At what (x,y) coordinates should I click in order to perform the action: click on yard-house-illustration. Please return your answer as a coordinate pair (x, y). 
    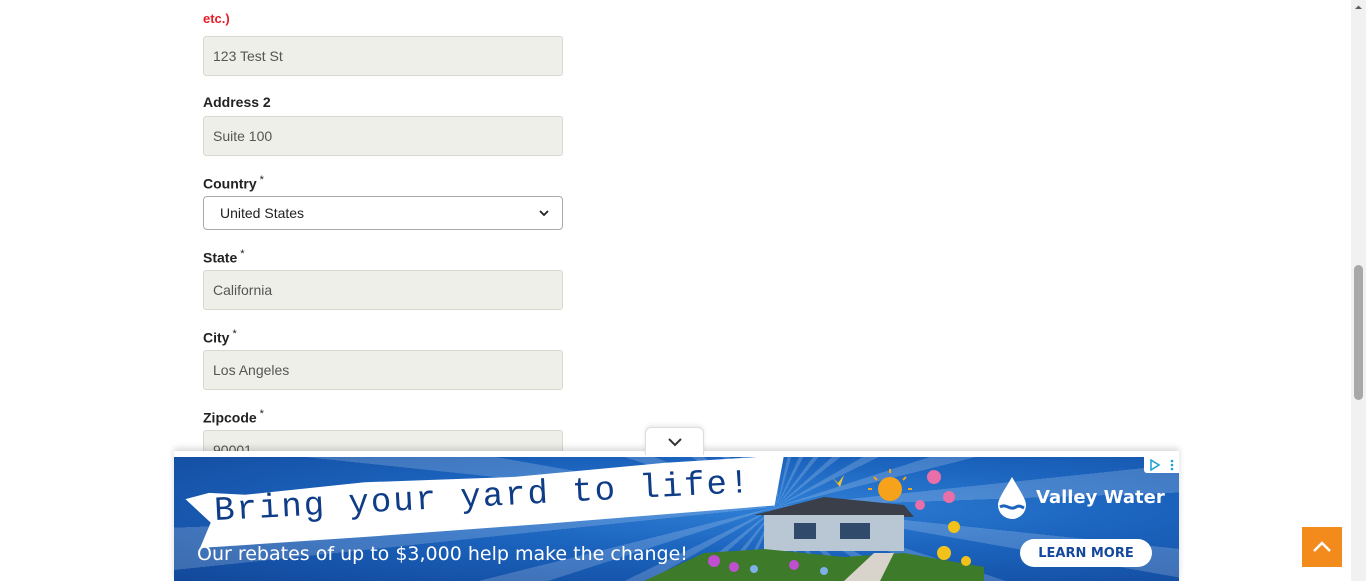
    Looking at the image, I should click on (814, 525).